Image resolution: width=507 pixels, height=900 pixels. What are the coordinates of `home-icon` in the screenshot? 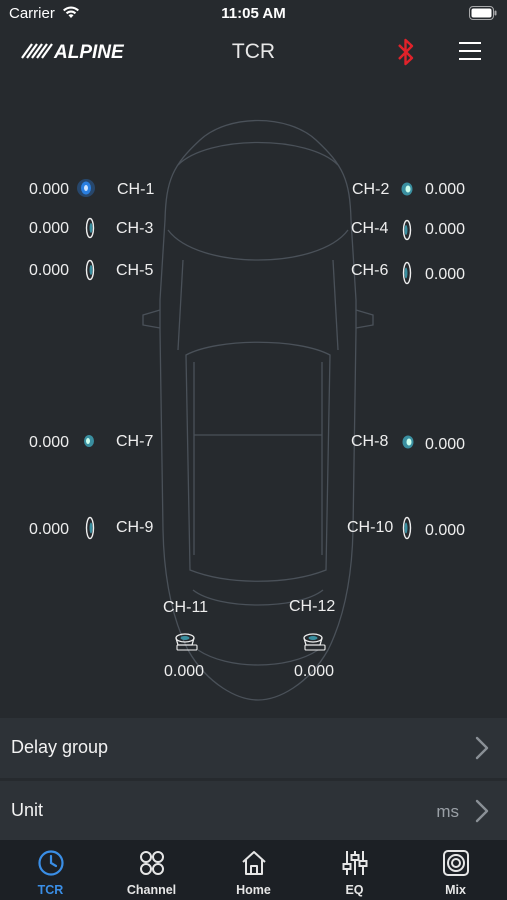 It's located at (254, 865).